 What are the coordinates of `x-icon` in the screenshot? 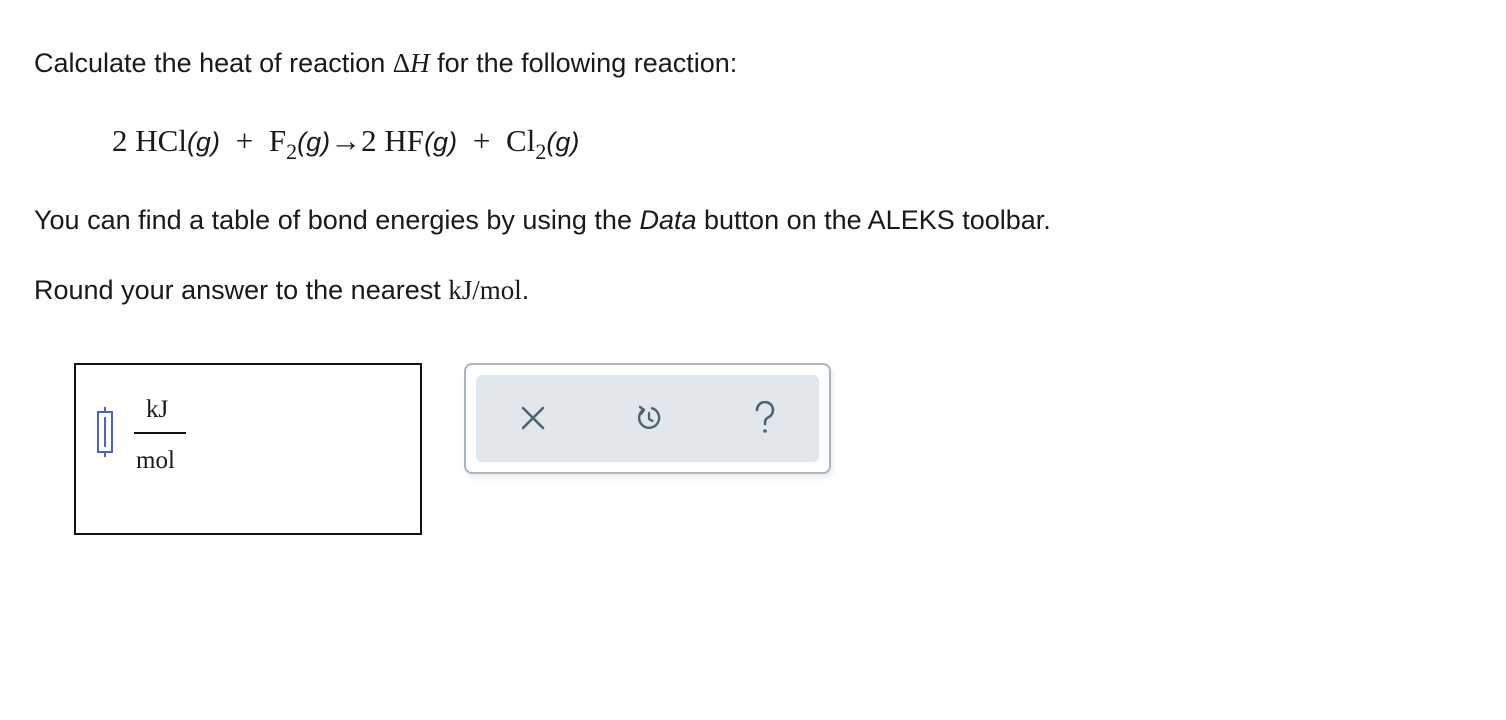 It's located at (533, 418).